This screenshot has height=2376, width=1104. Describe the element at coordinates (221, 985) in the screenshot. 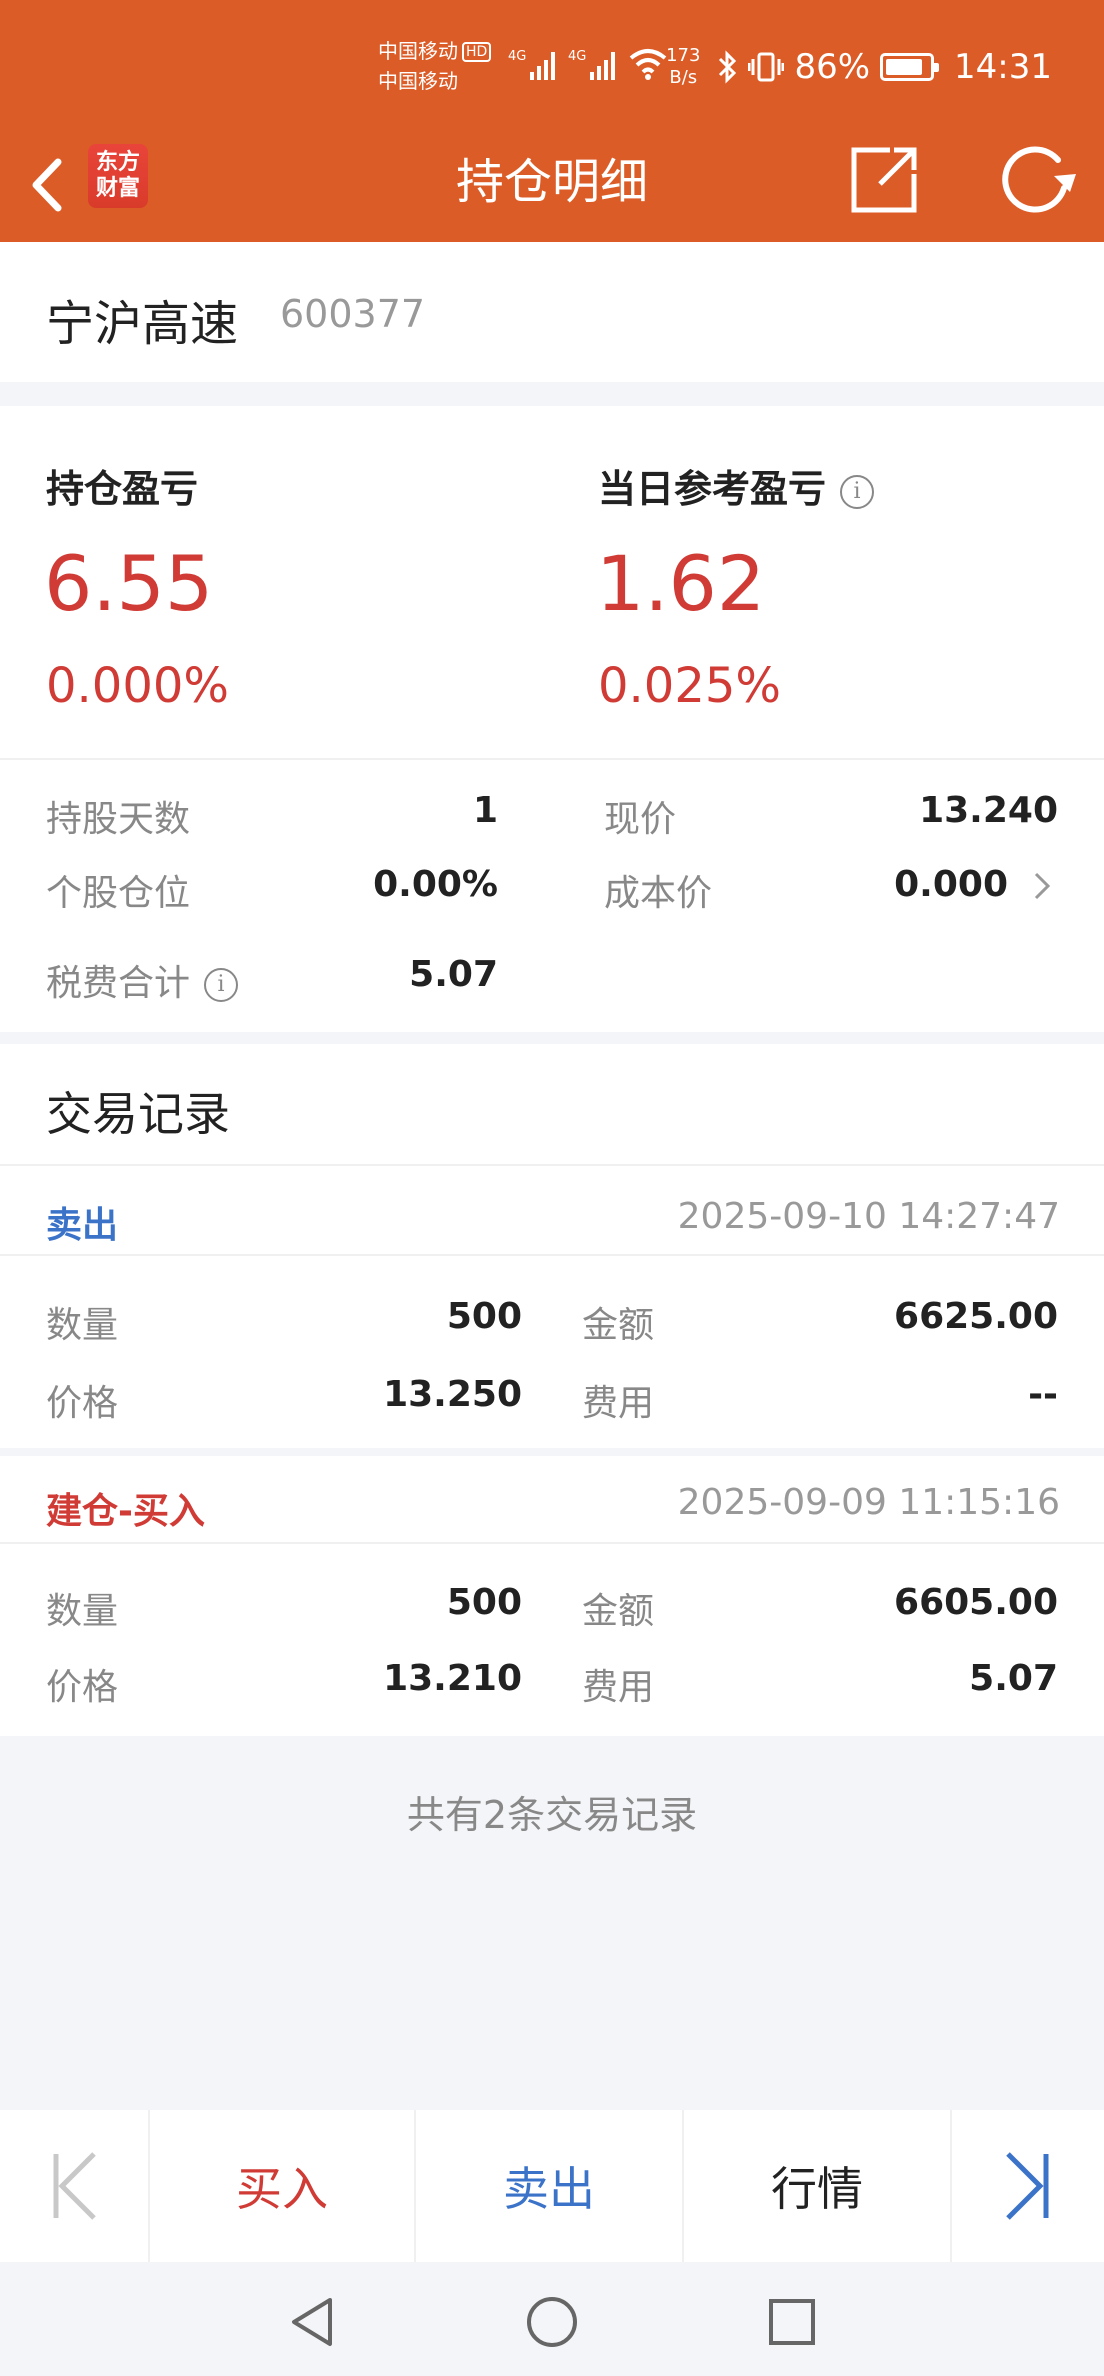

I see `fees-info-icon: i` at that location.